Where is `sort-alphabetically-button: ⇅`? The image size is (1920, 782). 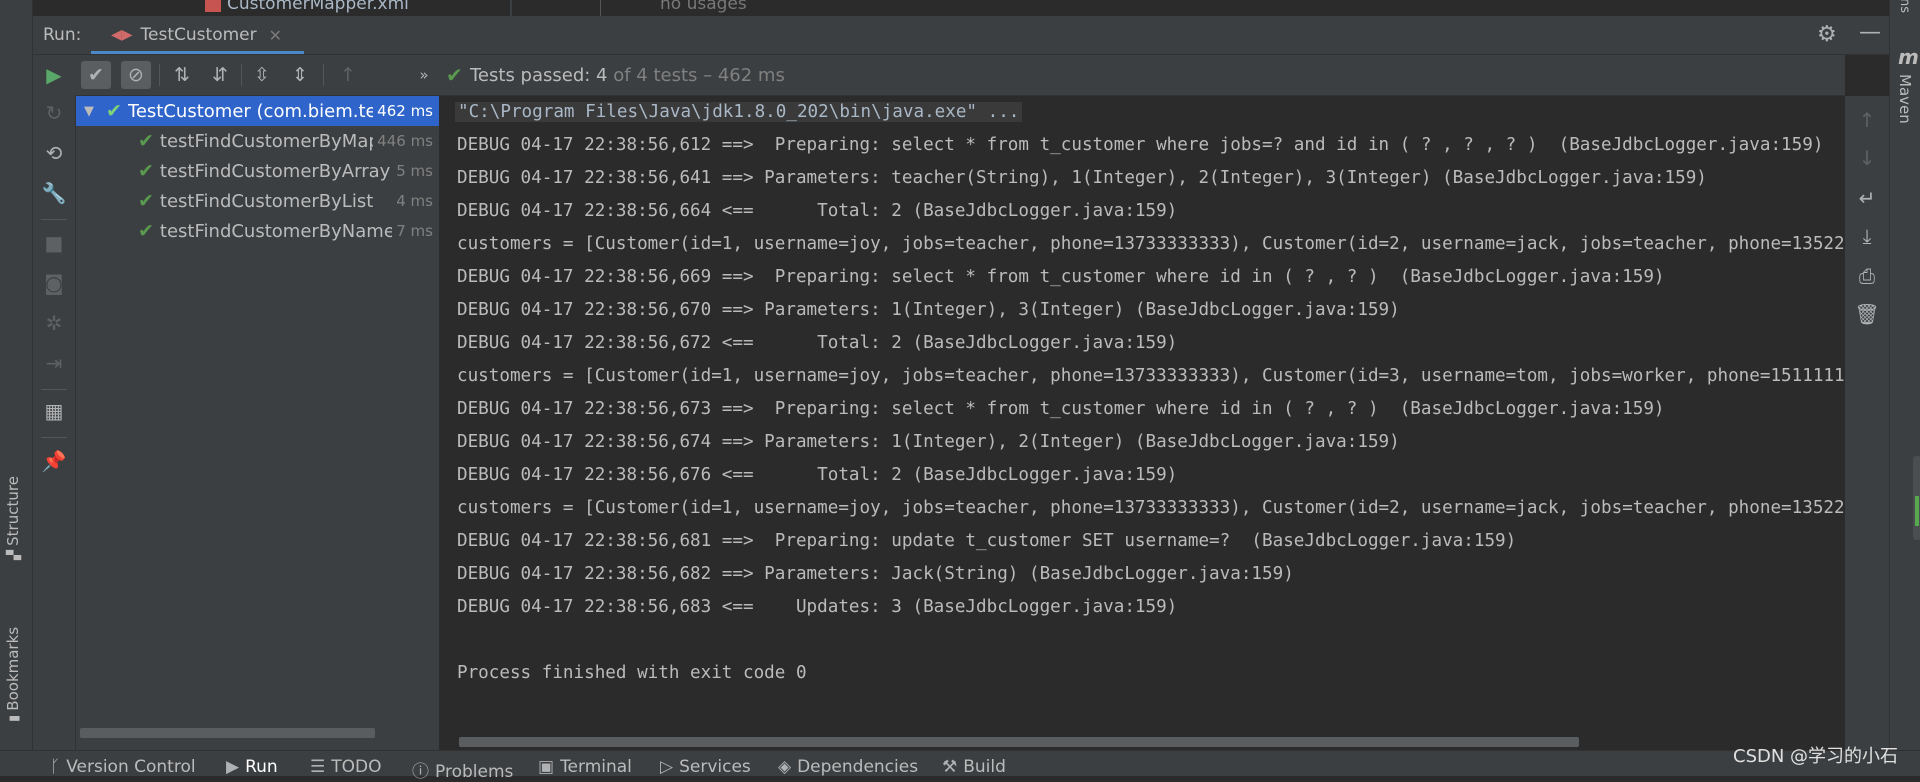
sort-alphabetically-button: ⇅ is located at coordinates (182, 75).